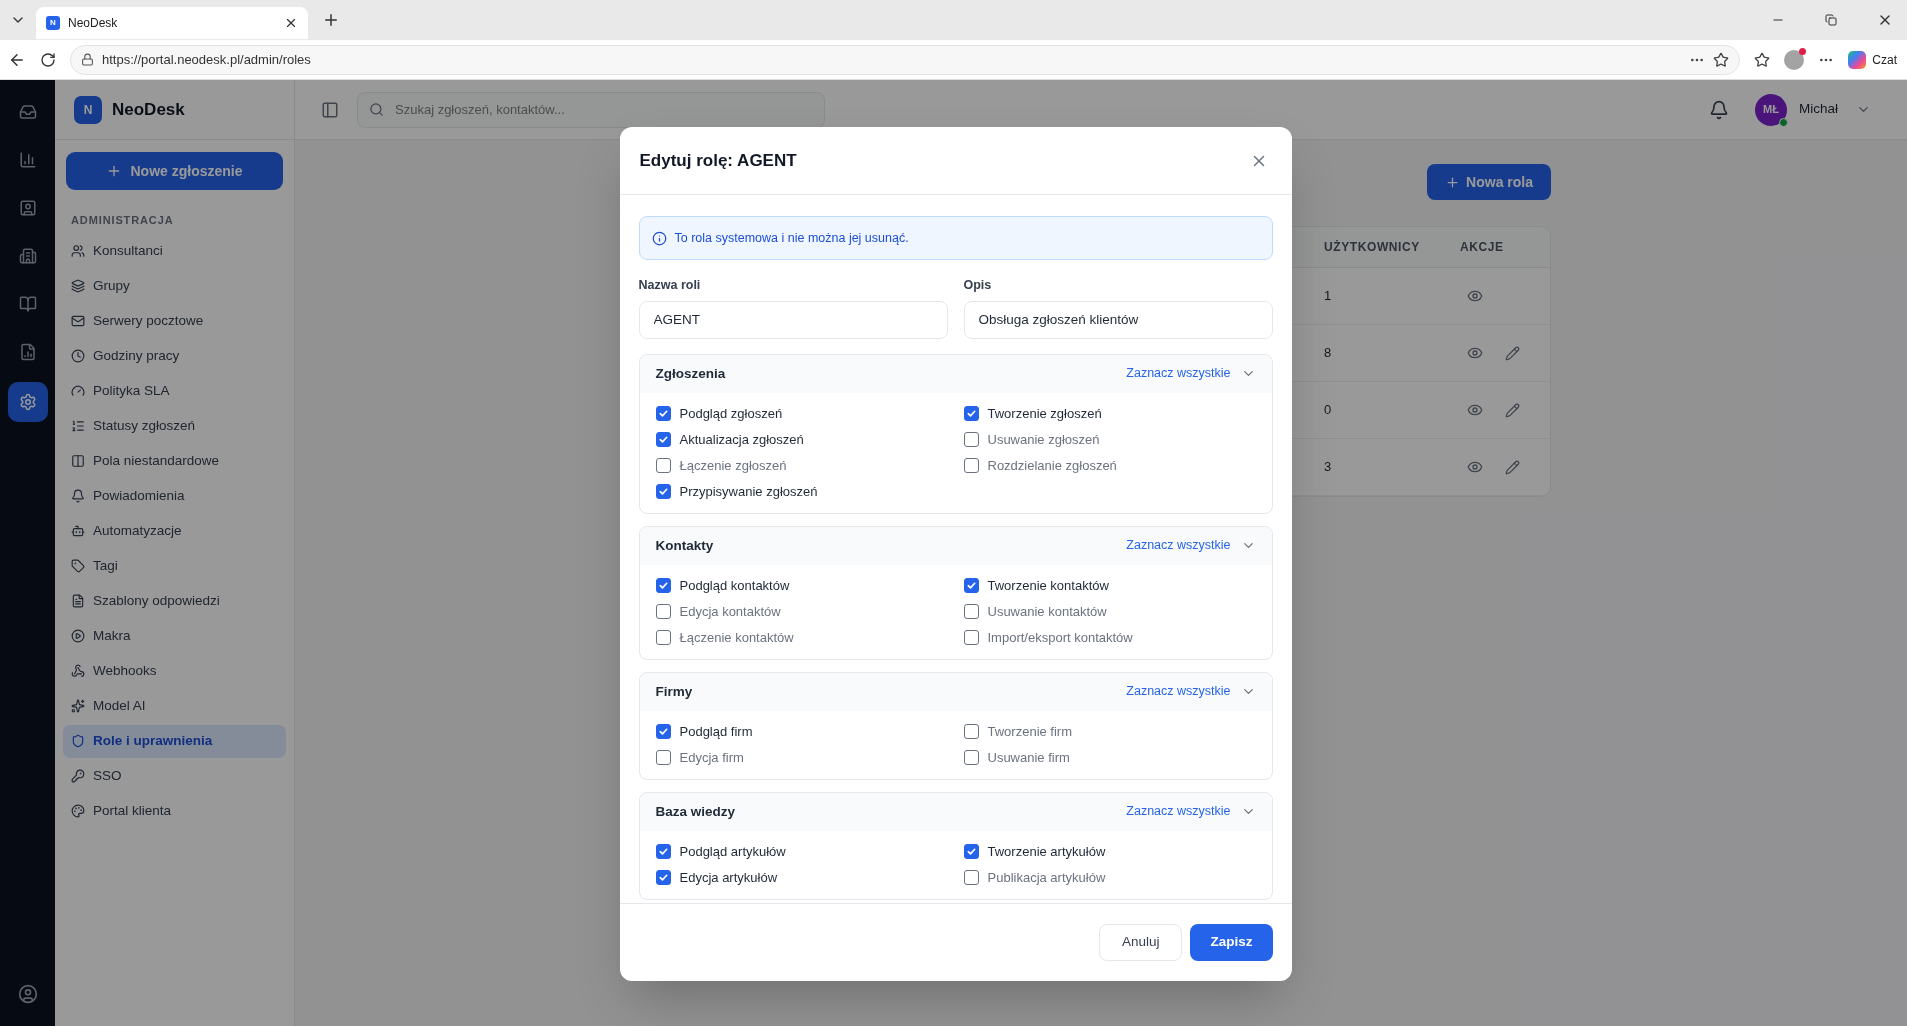 The height and width of the screenshot is (1026, 1907). What do you see at coordinates (1028, 758) in the screenshot?
I see `permission-label: Usuwanie firm` at bounding box center [1028, 758].